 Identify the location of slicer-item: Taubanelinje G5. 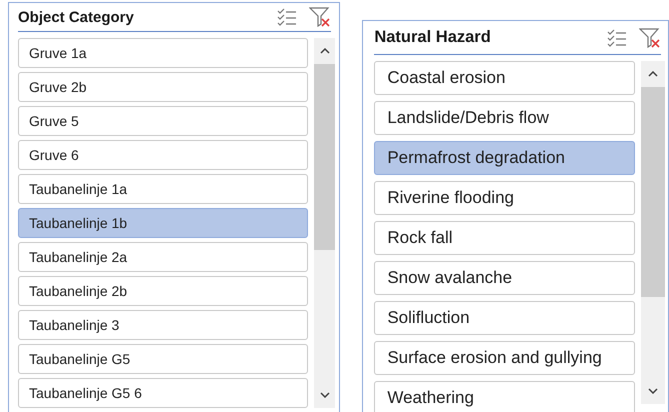
(163, 359).